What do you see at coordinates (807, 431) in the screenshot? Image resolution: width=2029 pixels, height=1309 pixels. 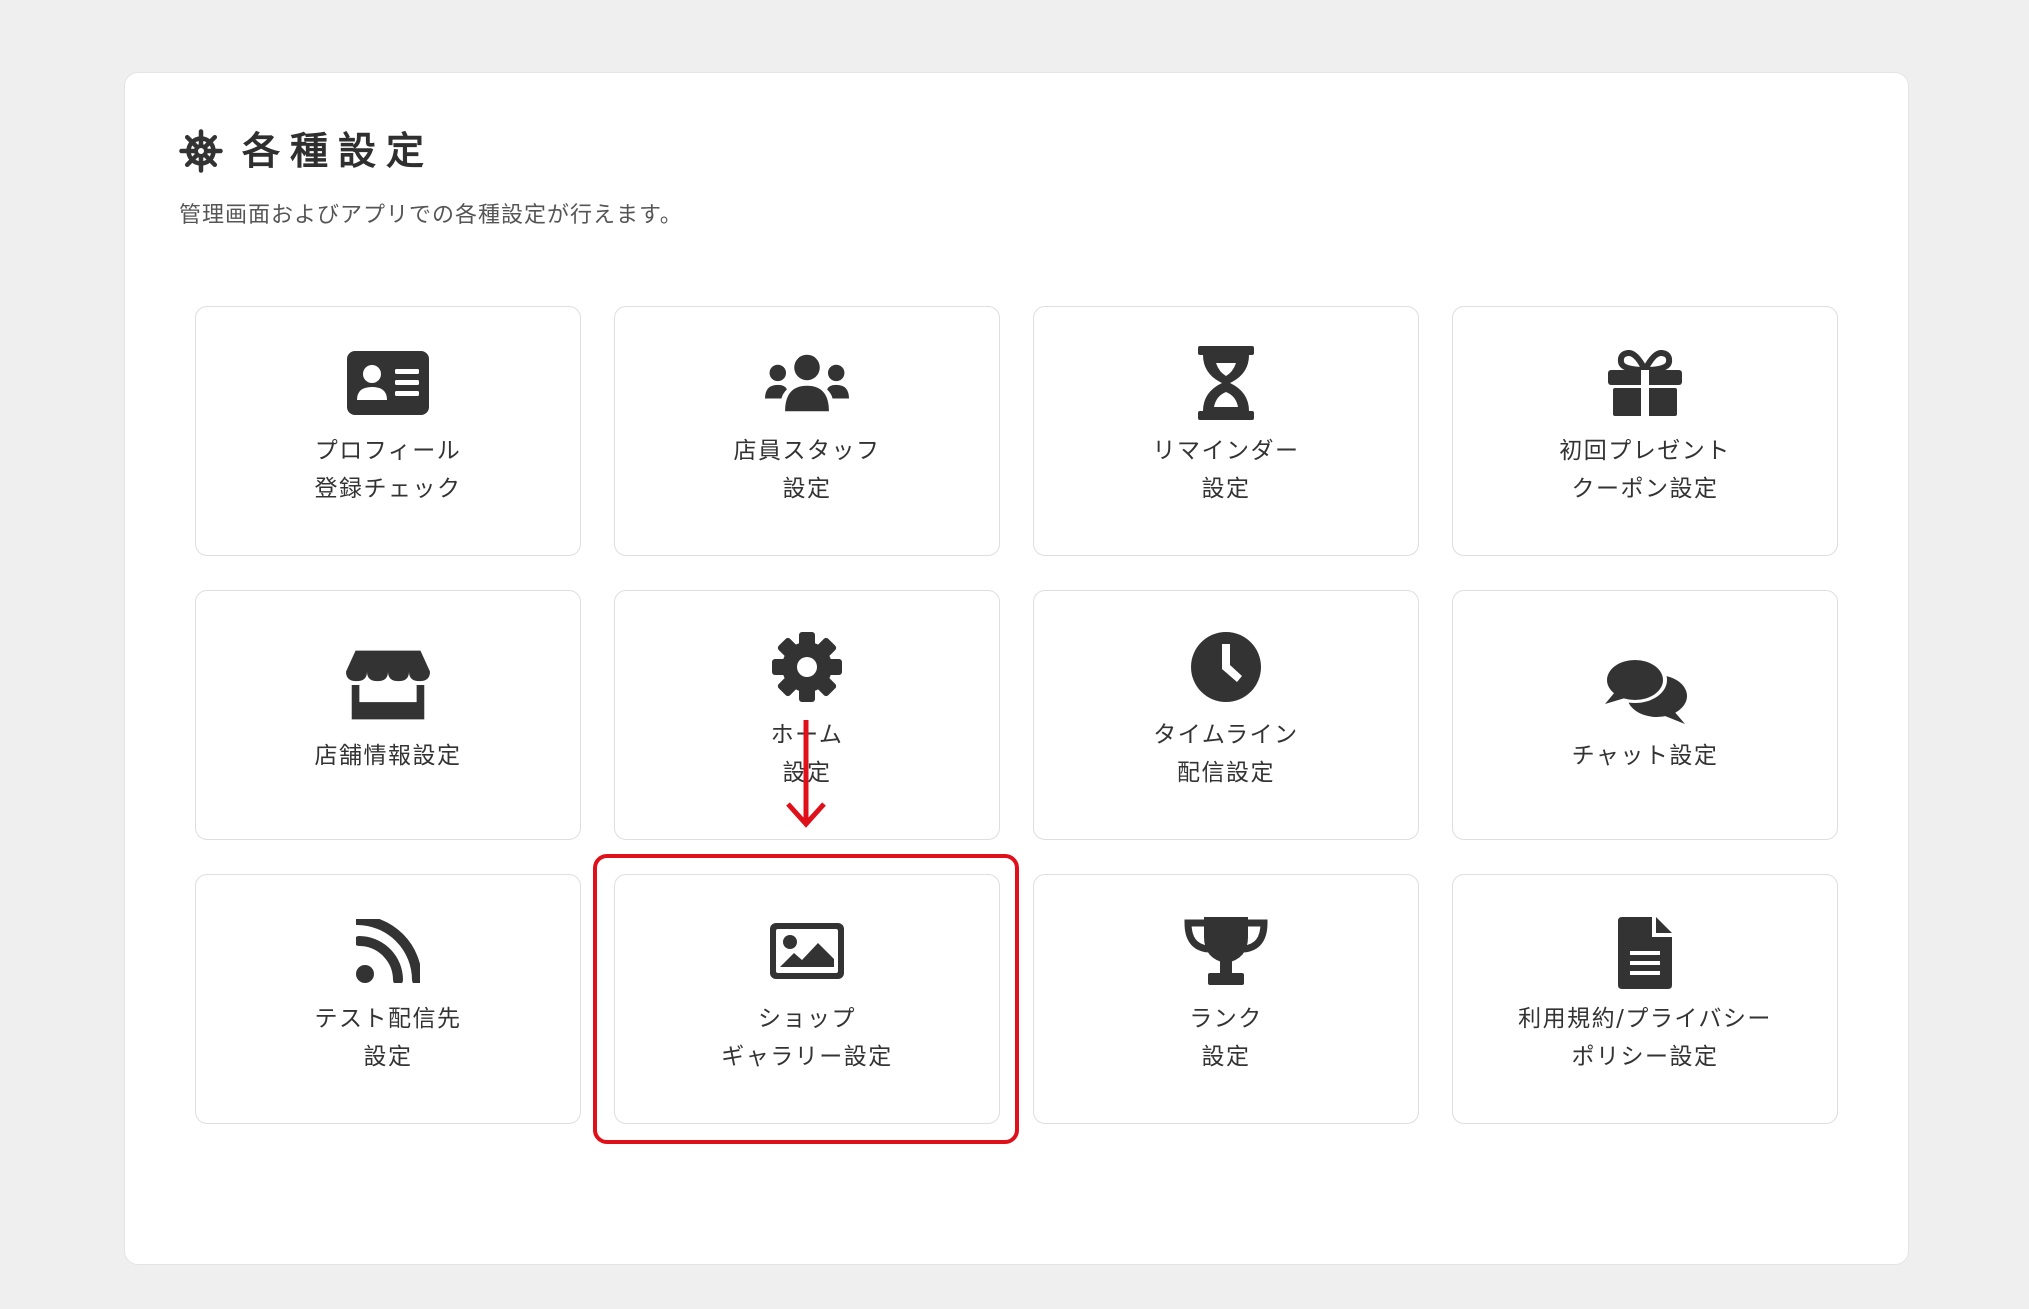 I see `tile-staff: 店員スタッフ 設定` at bounding box center [807, 431].